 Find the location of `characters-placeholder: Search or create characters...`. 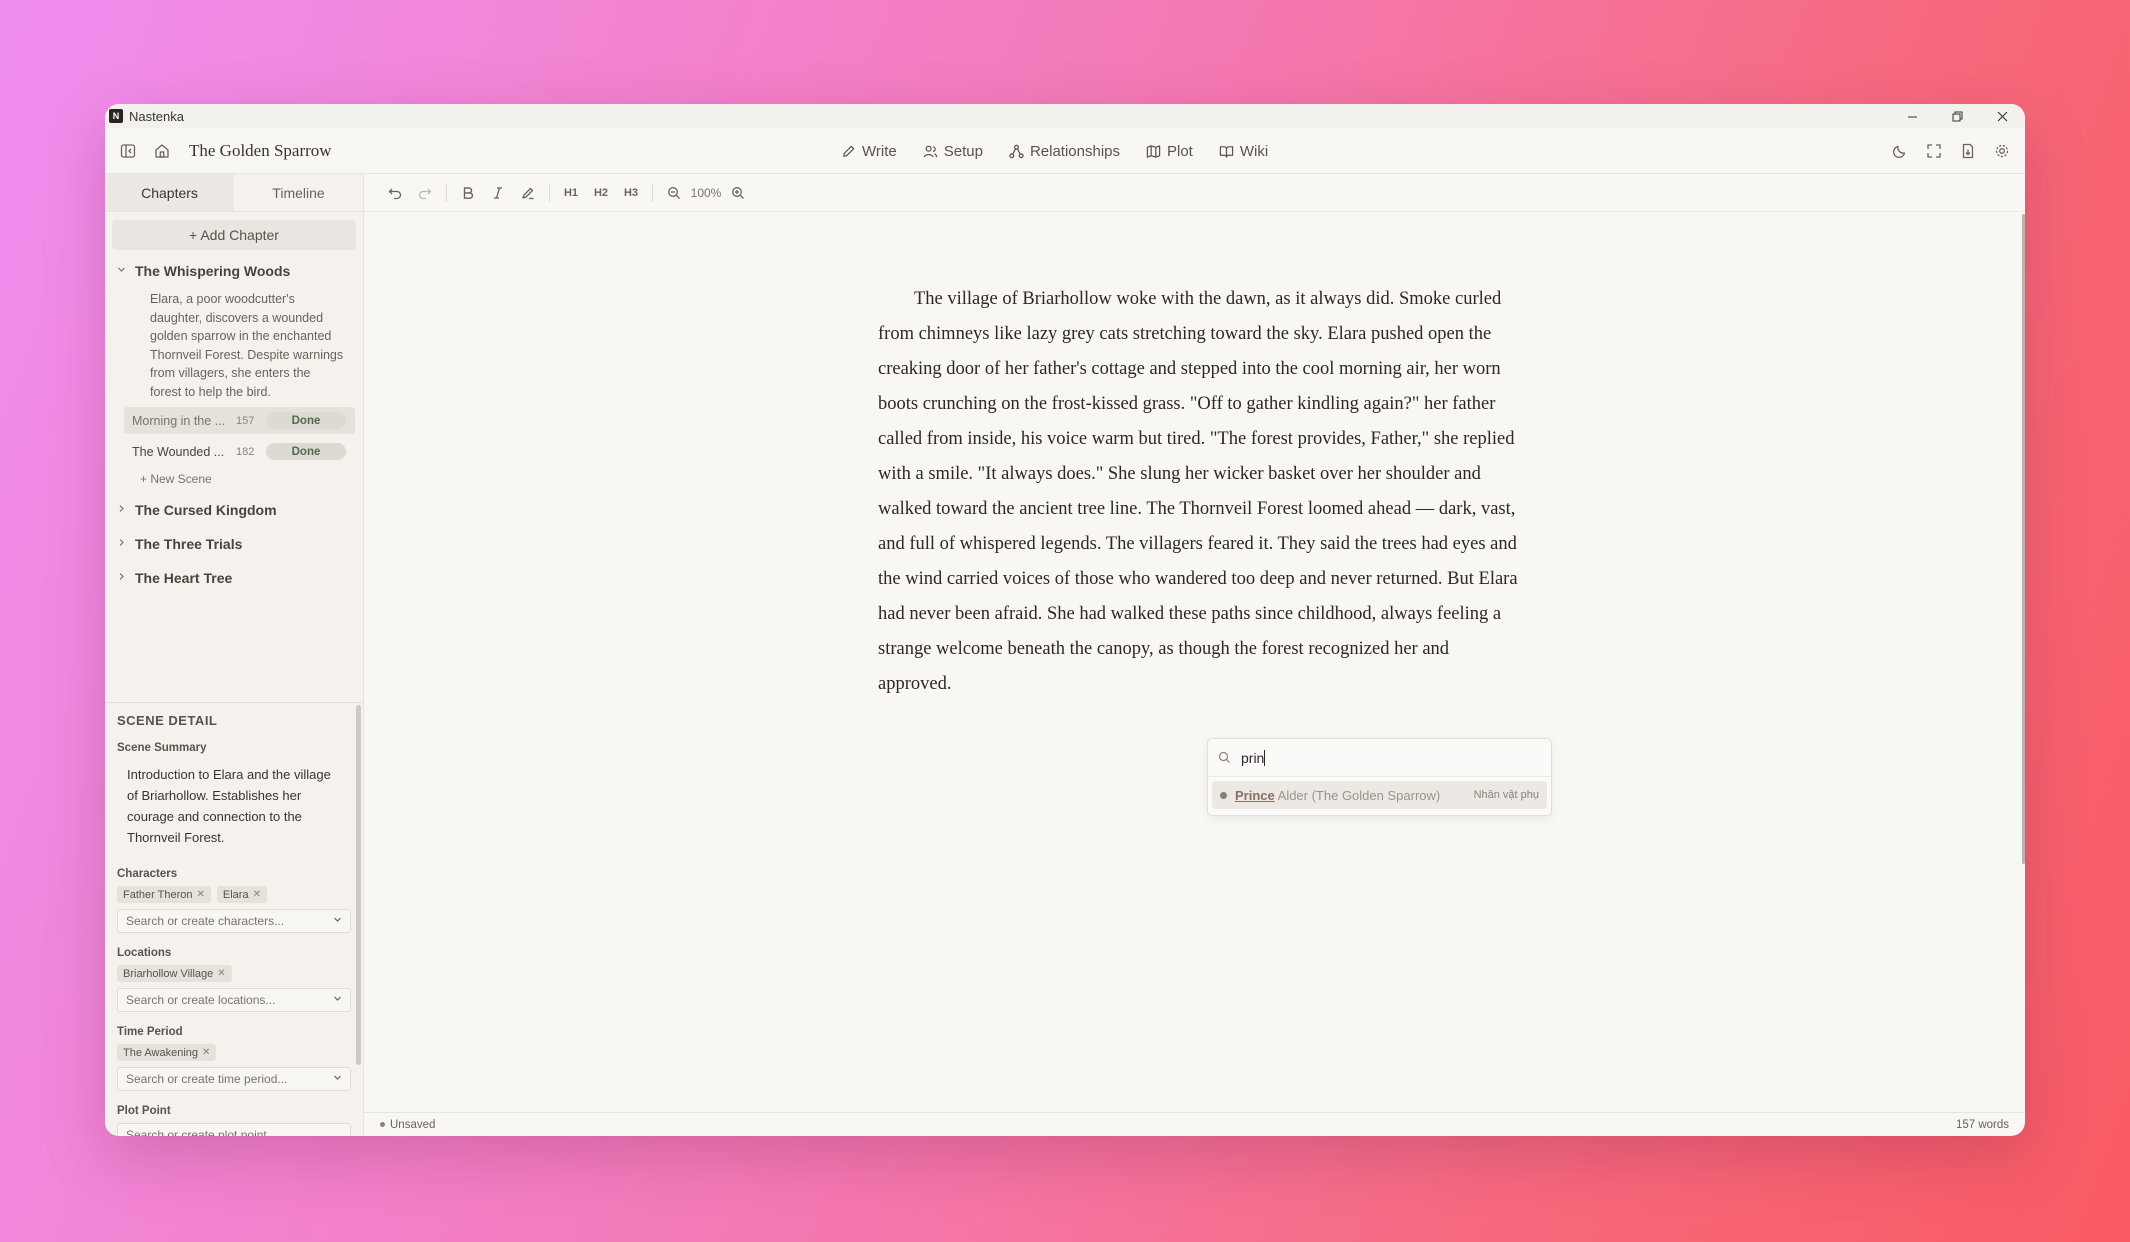

characters-placeholder: Search or create characters... is located at coordinates (205, 921).